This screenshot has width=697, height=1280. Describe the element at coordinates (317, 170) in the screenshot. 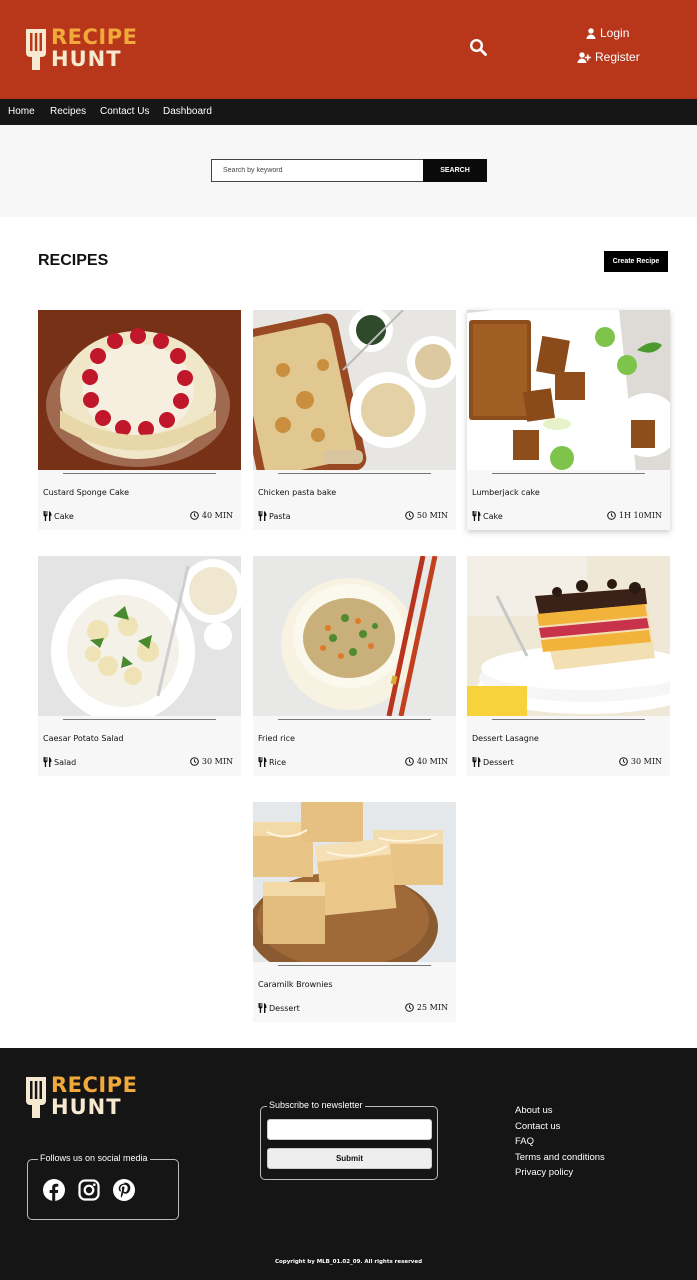

I see `search-input` at that location.